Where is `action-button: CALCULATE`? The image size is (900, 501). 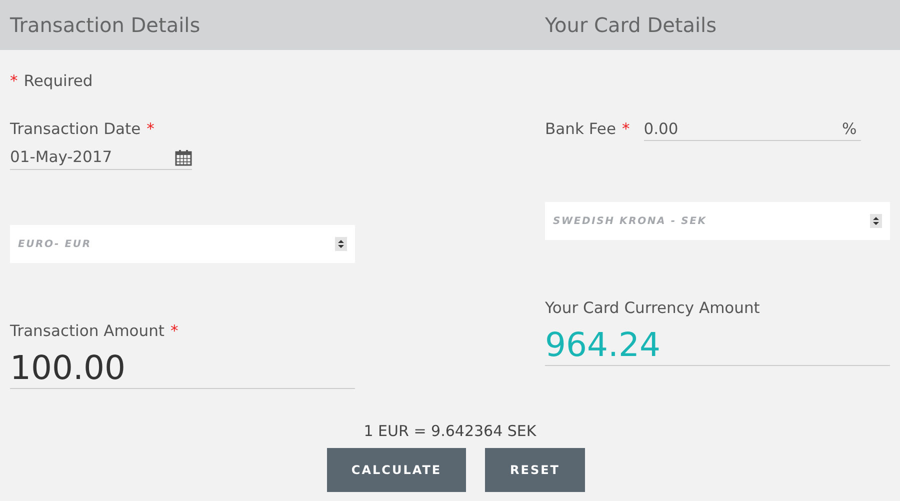 action-button: CALCULATE is located at coordinates (396, 470).